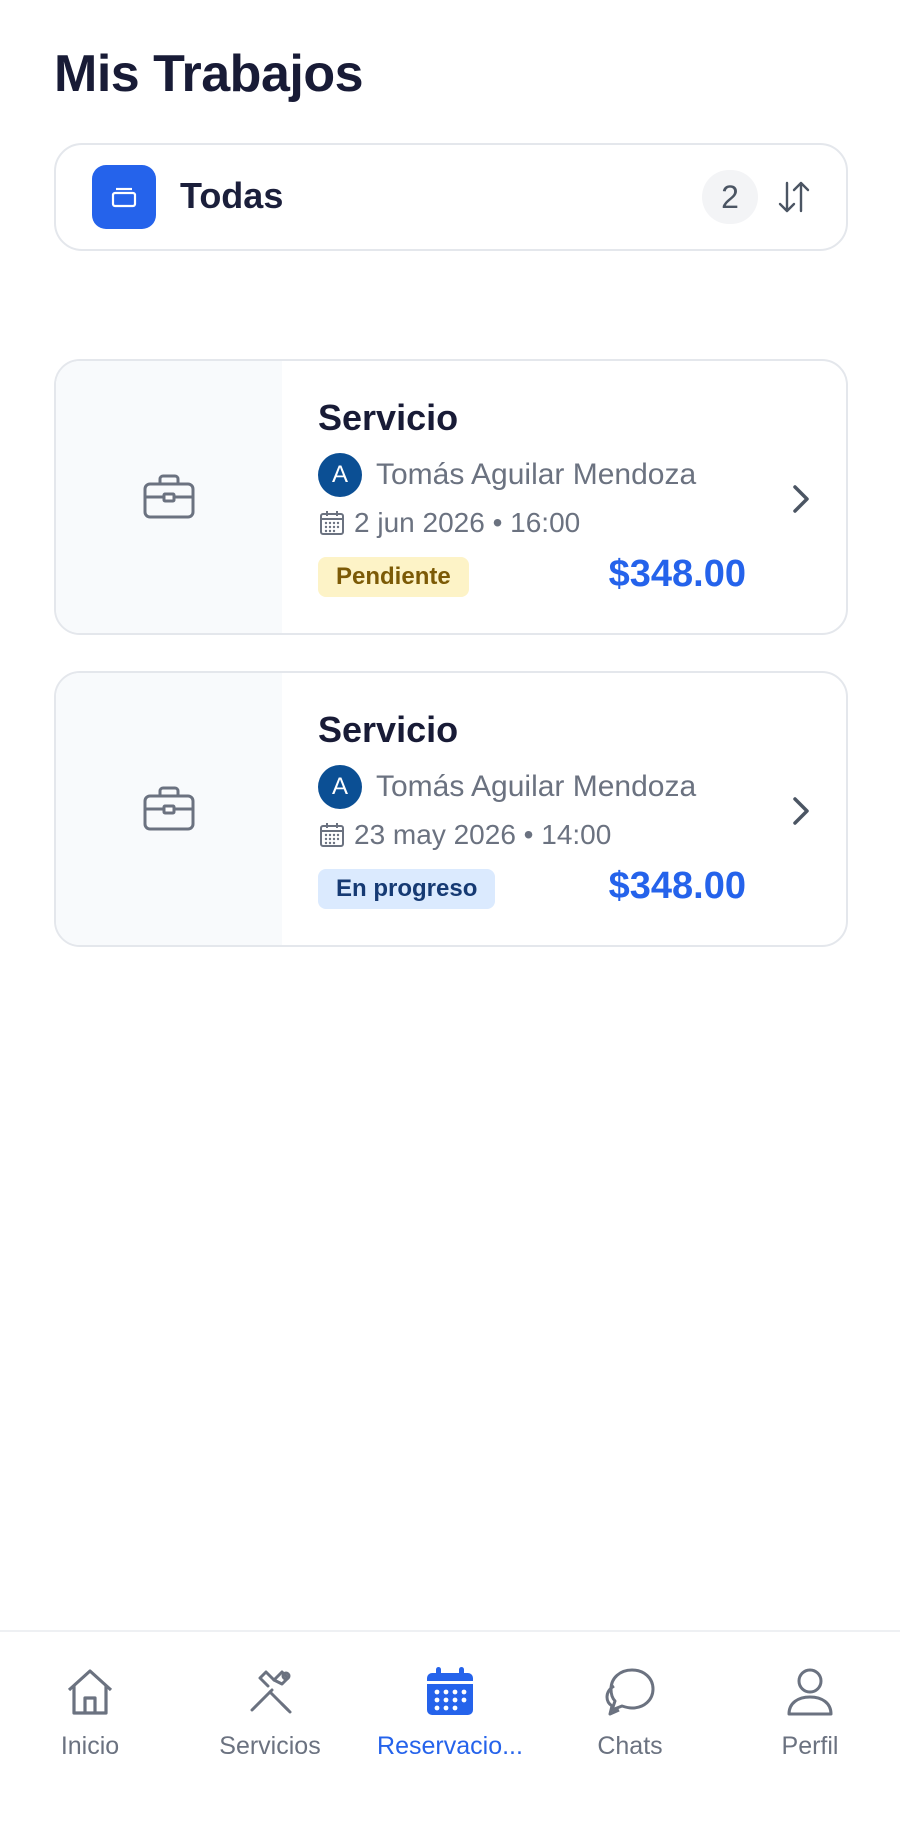  What do you see at coordinates (483, 834) in the screenshot?
I see `job-date: 23 may 2026 • 14:00` at bounding box center [483, 834].